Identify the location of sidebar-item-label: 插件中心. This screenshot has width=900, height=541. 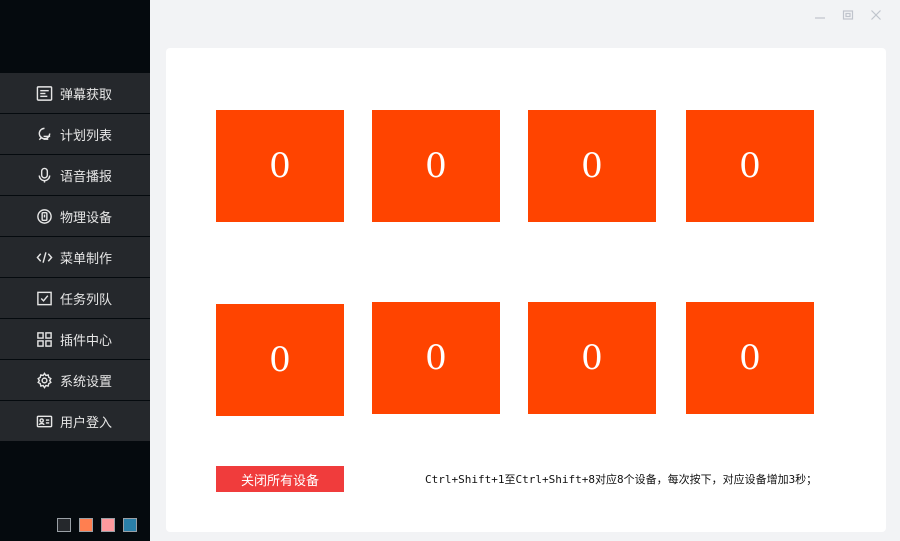
(86, 341).